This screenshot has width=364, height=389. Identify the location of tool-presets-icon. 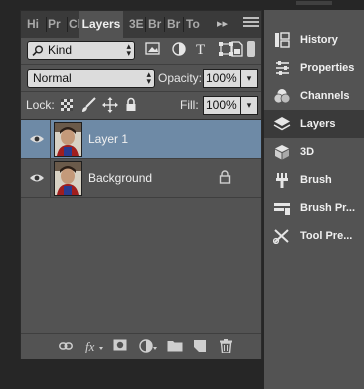
(281, 236).